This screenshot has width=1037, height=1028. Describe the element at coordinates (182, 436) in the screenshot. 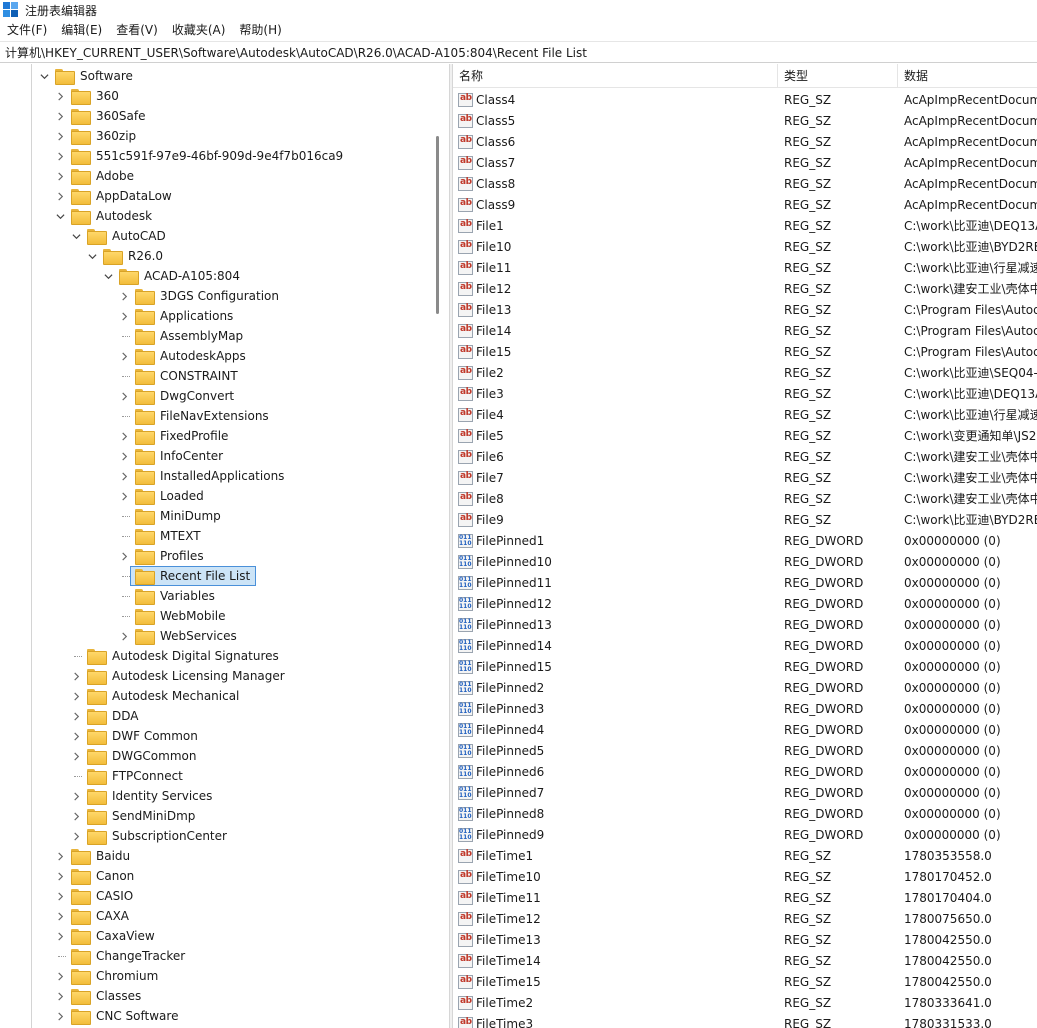

I see `tree-node-content: FixedProfile` at that location.